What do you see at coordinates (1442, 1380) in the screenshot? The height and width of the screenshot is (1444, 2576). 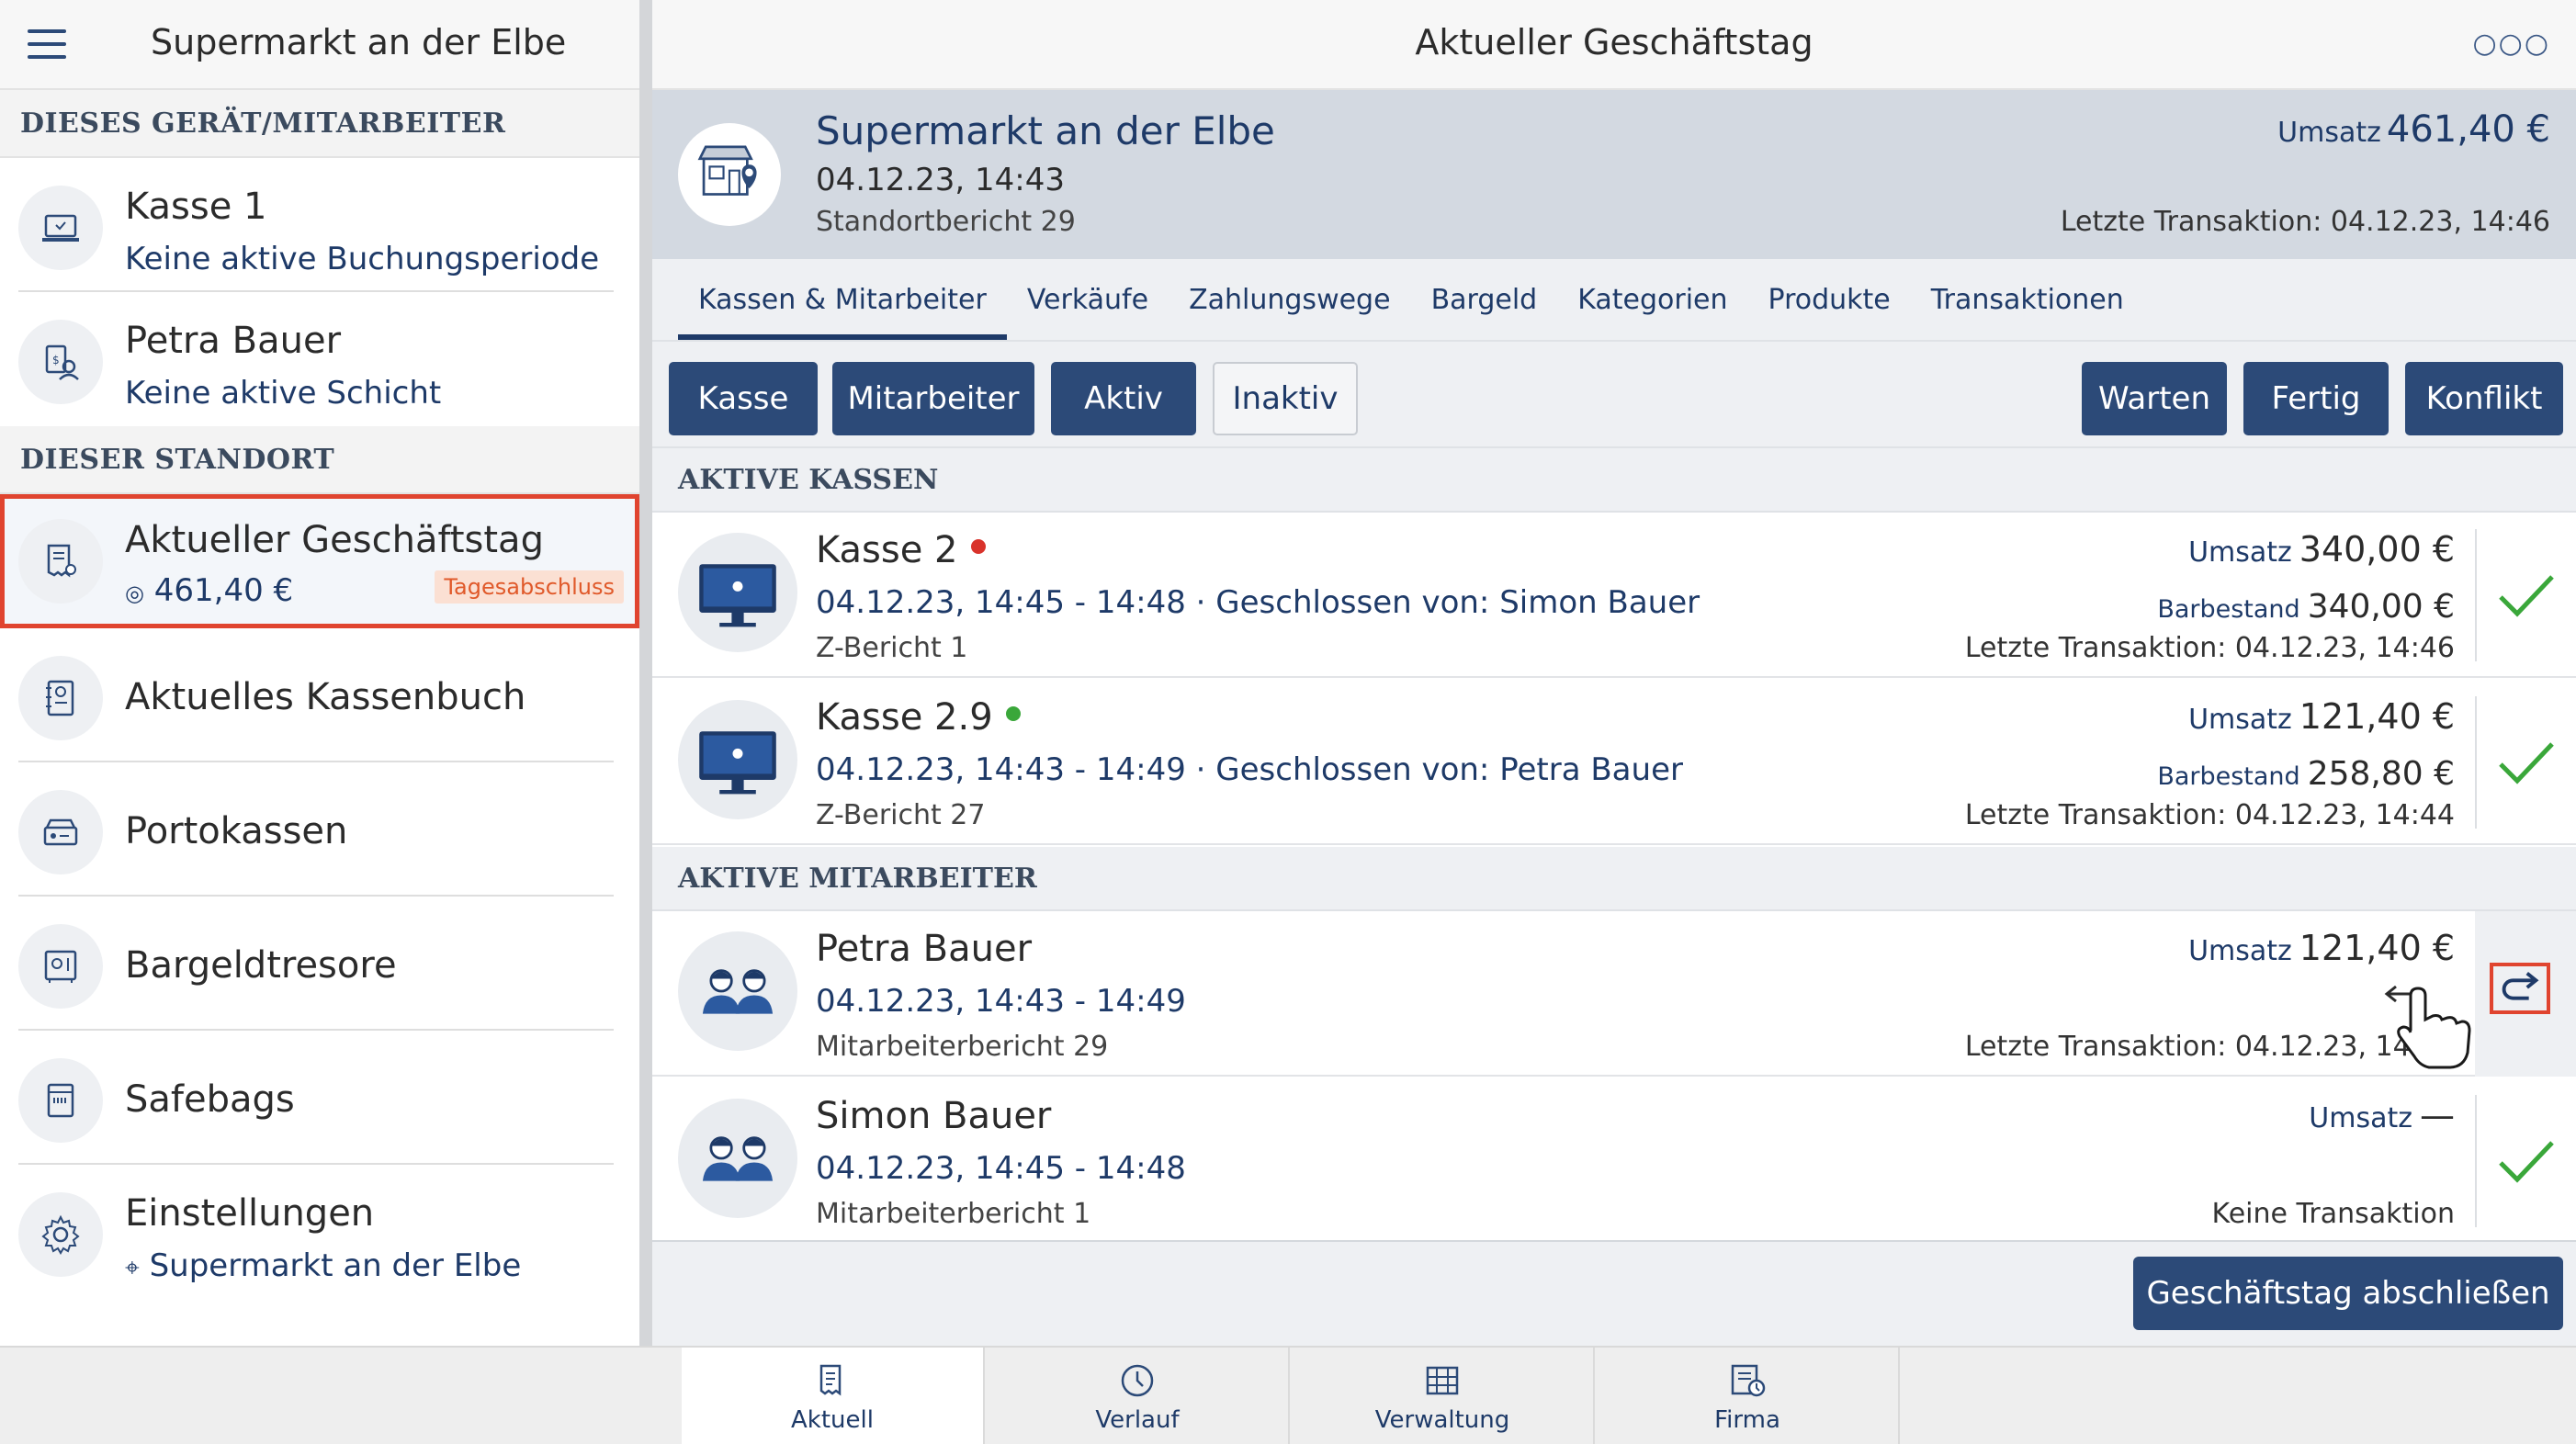 I see `ledger-icon` at bounding box center [1442, 1380].